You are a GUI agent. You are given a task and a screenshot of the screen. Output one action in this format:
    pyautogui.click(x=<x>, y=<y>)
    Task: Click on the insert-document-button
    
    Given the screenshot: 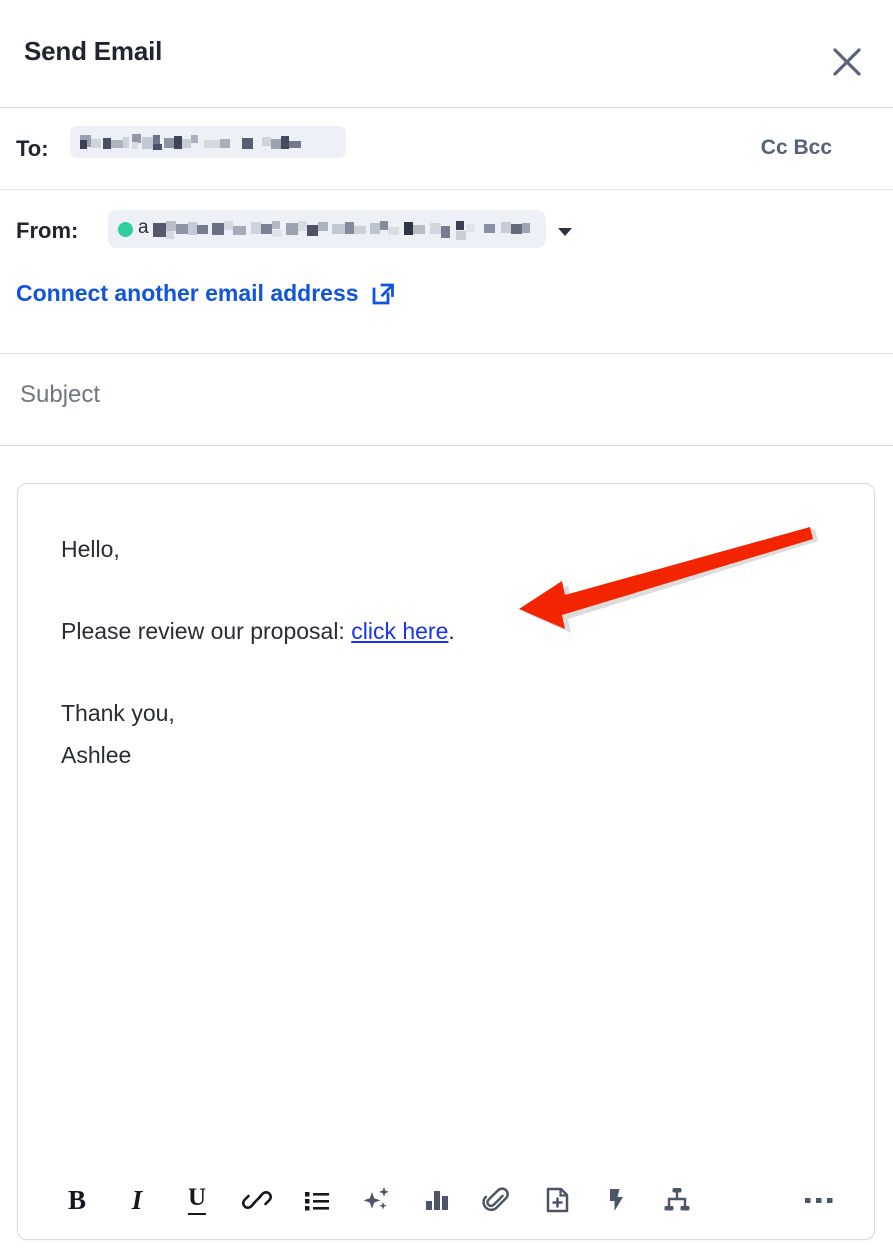 What is the action you would take?
    pyautogui.click(x=557, y=1200)
    